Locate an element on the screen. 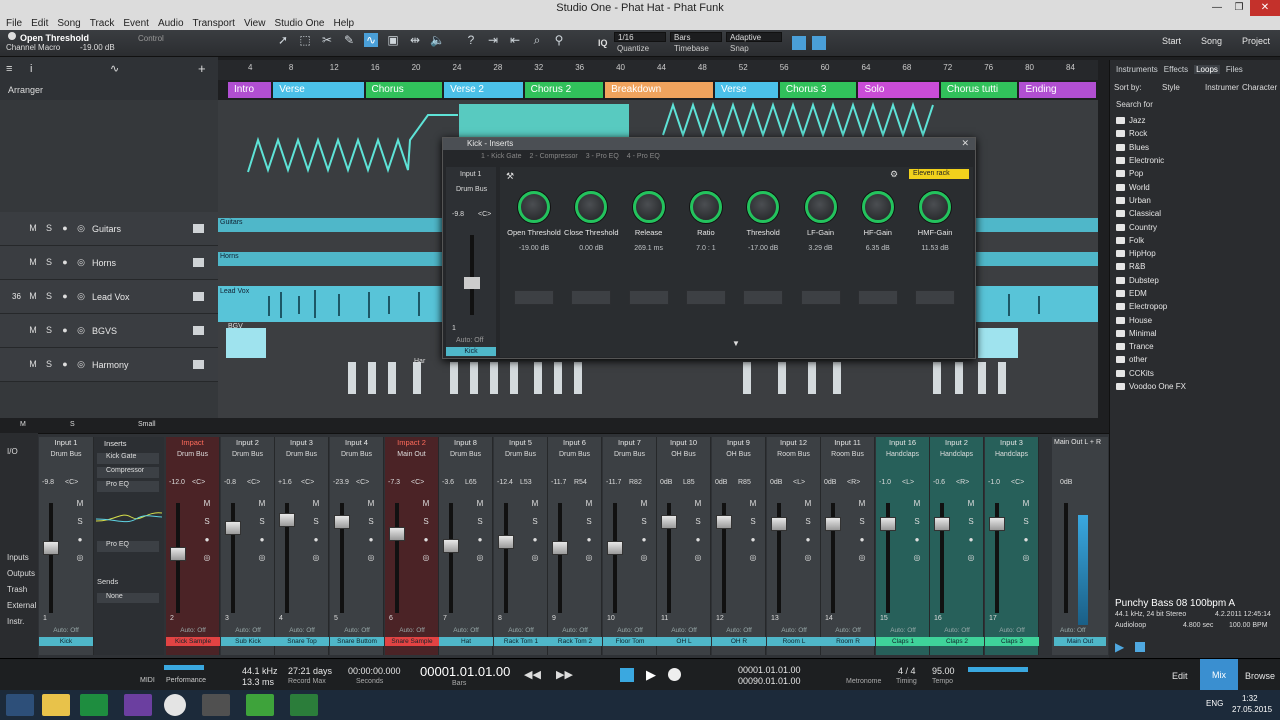 The image size is (1280, 720). strip-bus: Drum Bus is located at coordinates (471, 189).